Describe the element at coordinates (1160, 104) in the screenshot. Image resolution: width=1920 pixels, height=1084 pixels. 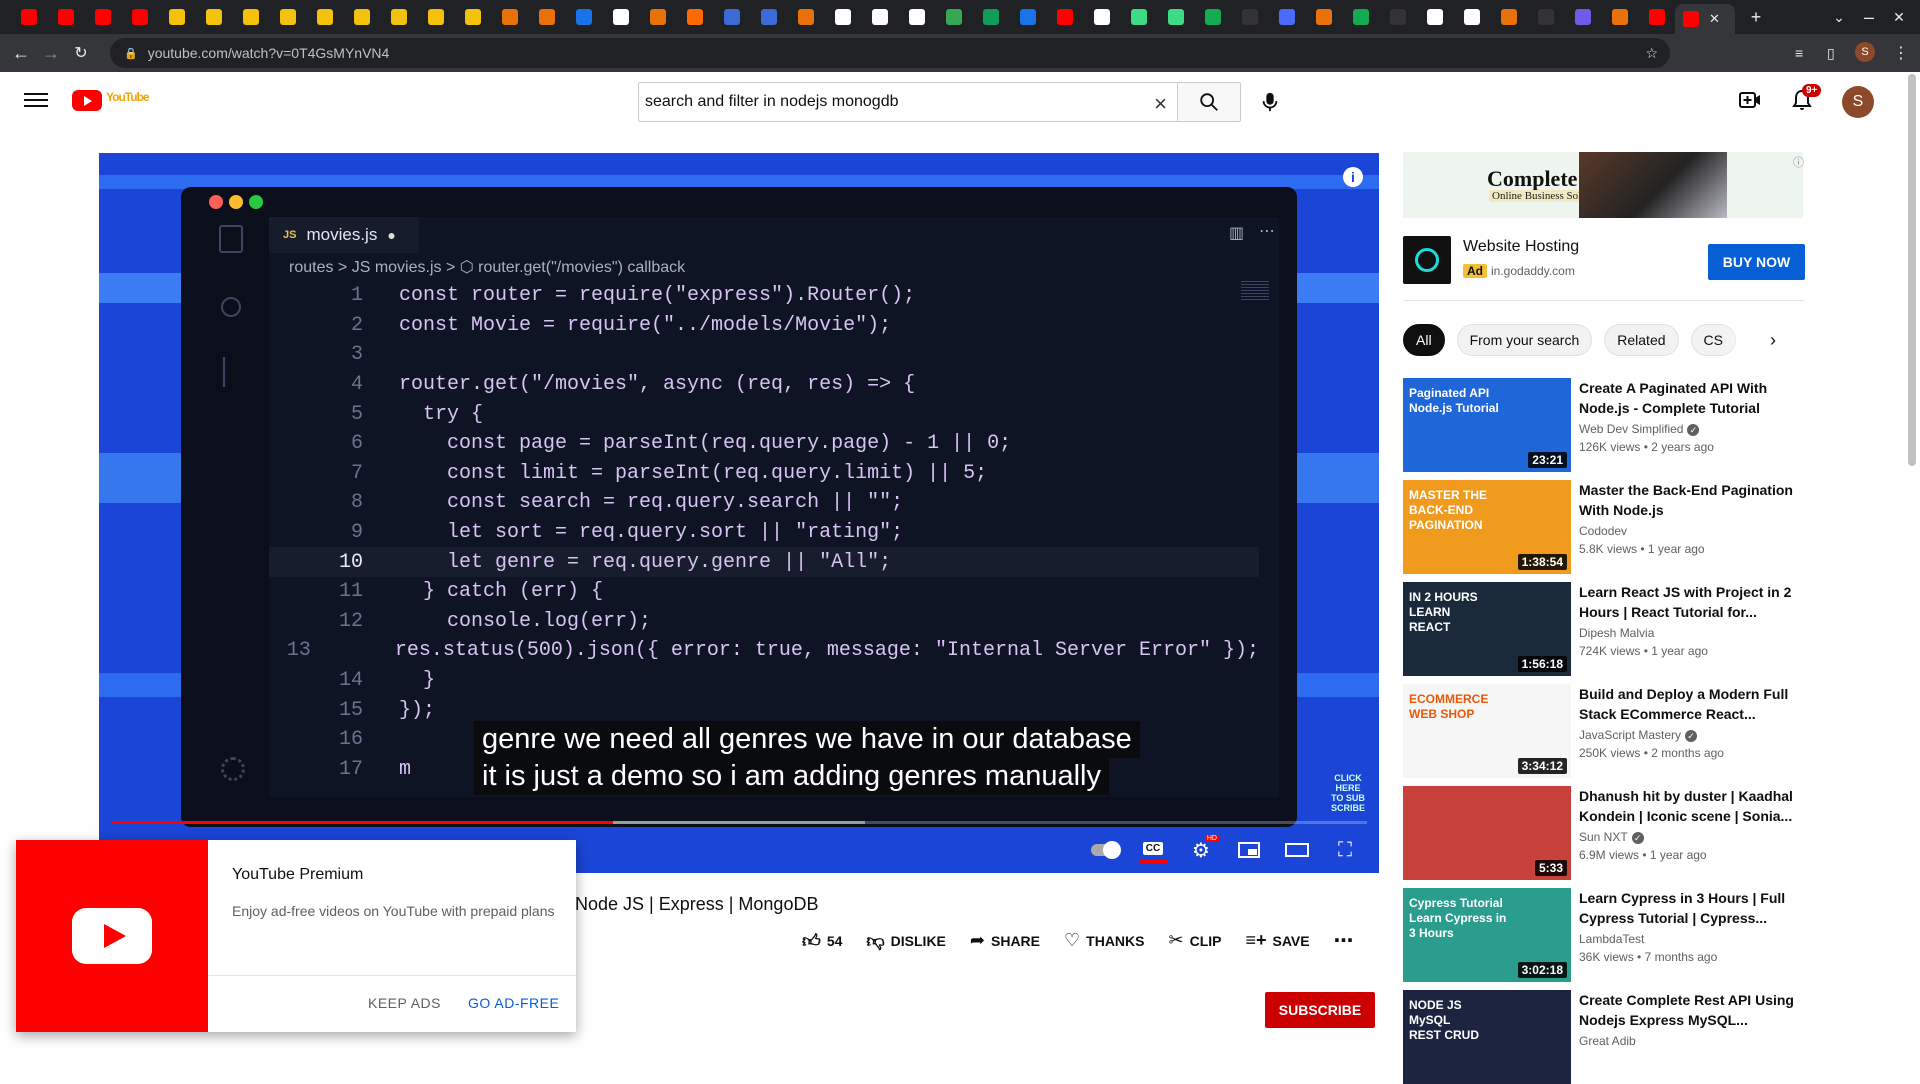
I see `clear-search-icon: ×` at that location.